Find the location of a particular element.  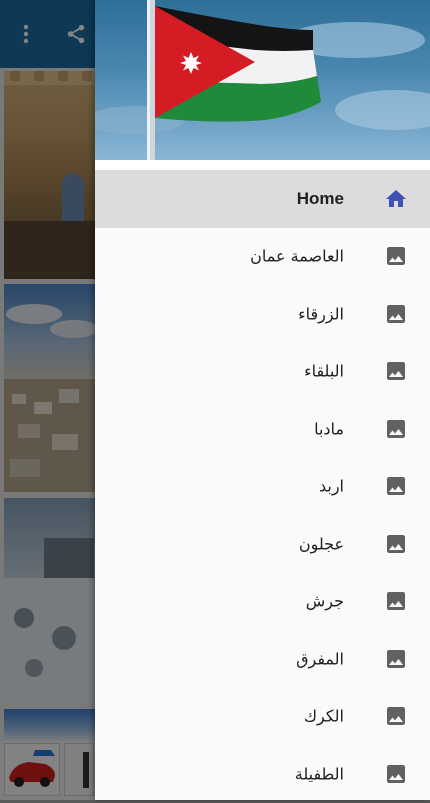

menu-item-balqa: البلقاء is located at coordinates (262, 372).